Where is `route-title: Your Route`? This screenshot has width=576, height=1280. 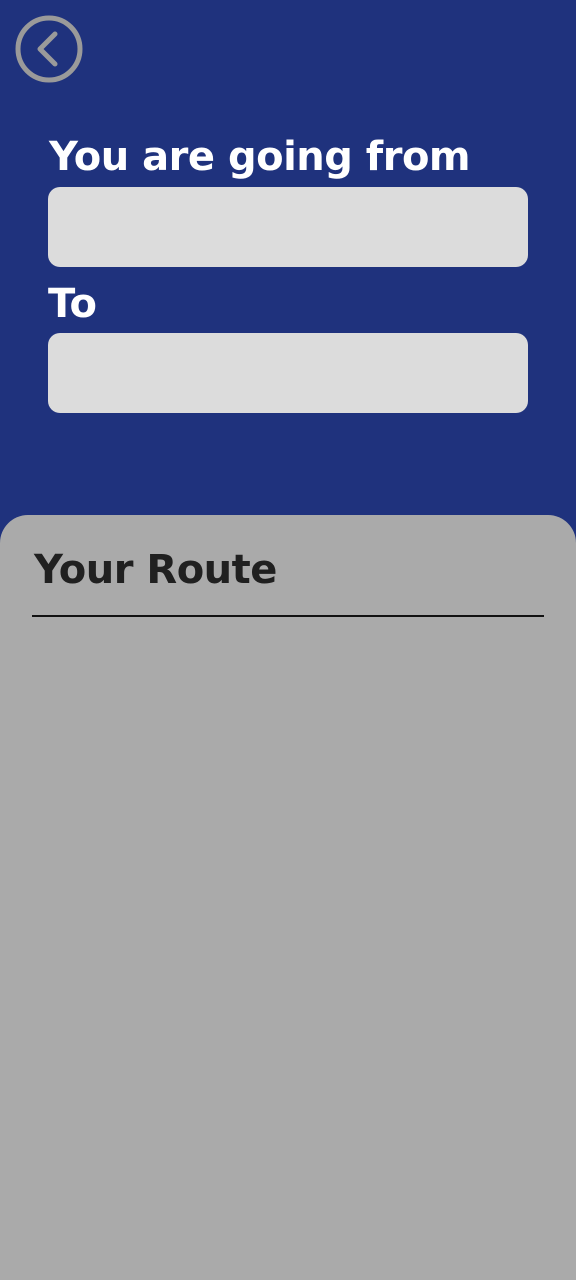 route-title: Your Route is located at coordinates (155, 570).